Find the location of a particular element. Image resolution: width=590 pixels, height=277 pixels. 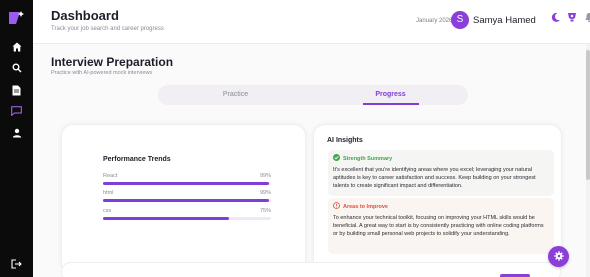

sidebar-item-interview is located at coordinates (16, 111).